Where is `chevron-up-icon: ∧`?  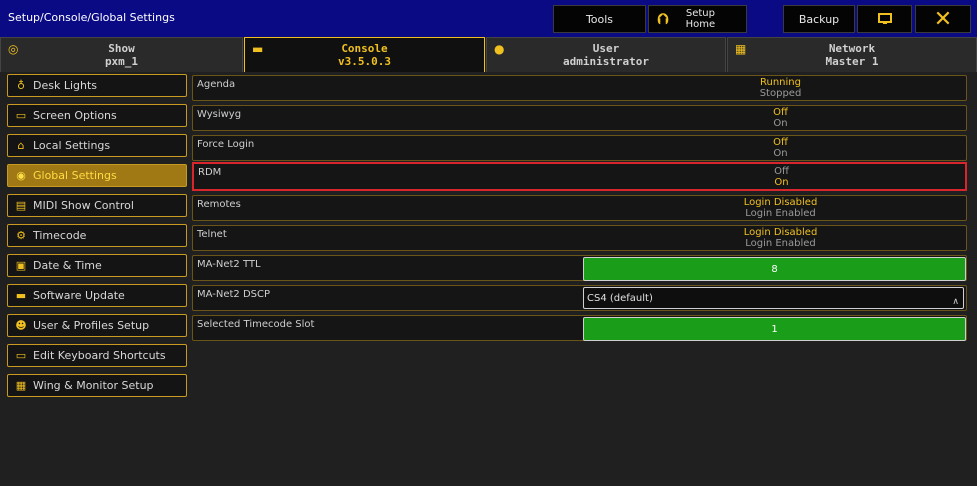 chevron-up-icon: ∧ is located at coordinates (955, 302).